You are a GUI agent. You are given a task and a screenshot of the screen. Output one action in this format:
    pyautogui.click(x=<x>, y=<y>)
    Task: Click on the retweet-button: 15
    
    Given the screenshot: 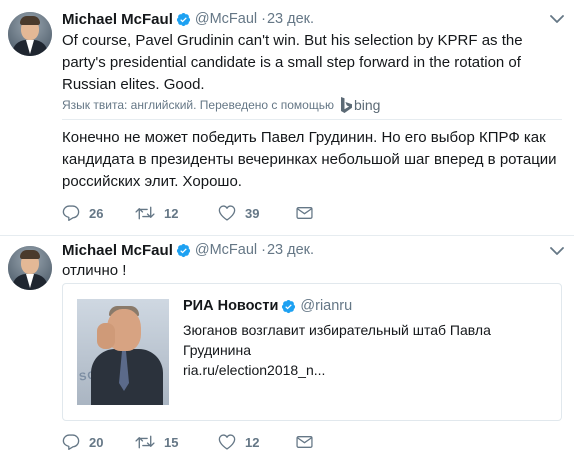 What is the action you would take?
    pyautogui.click(x=176, y=442)
    